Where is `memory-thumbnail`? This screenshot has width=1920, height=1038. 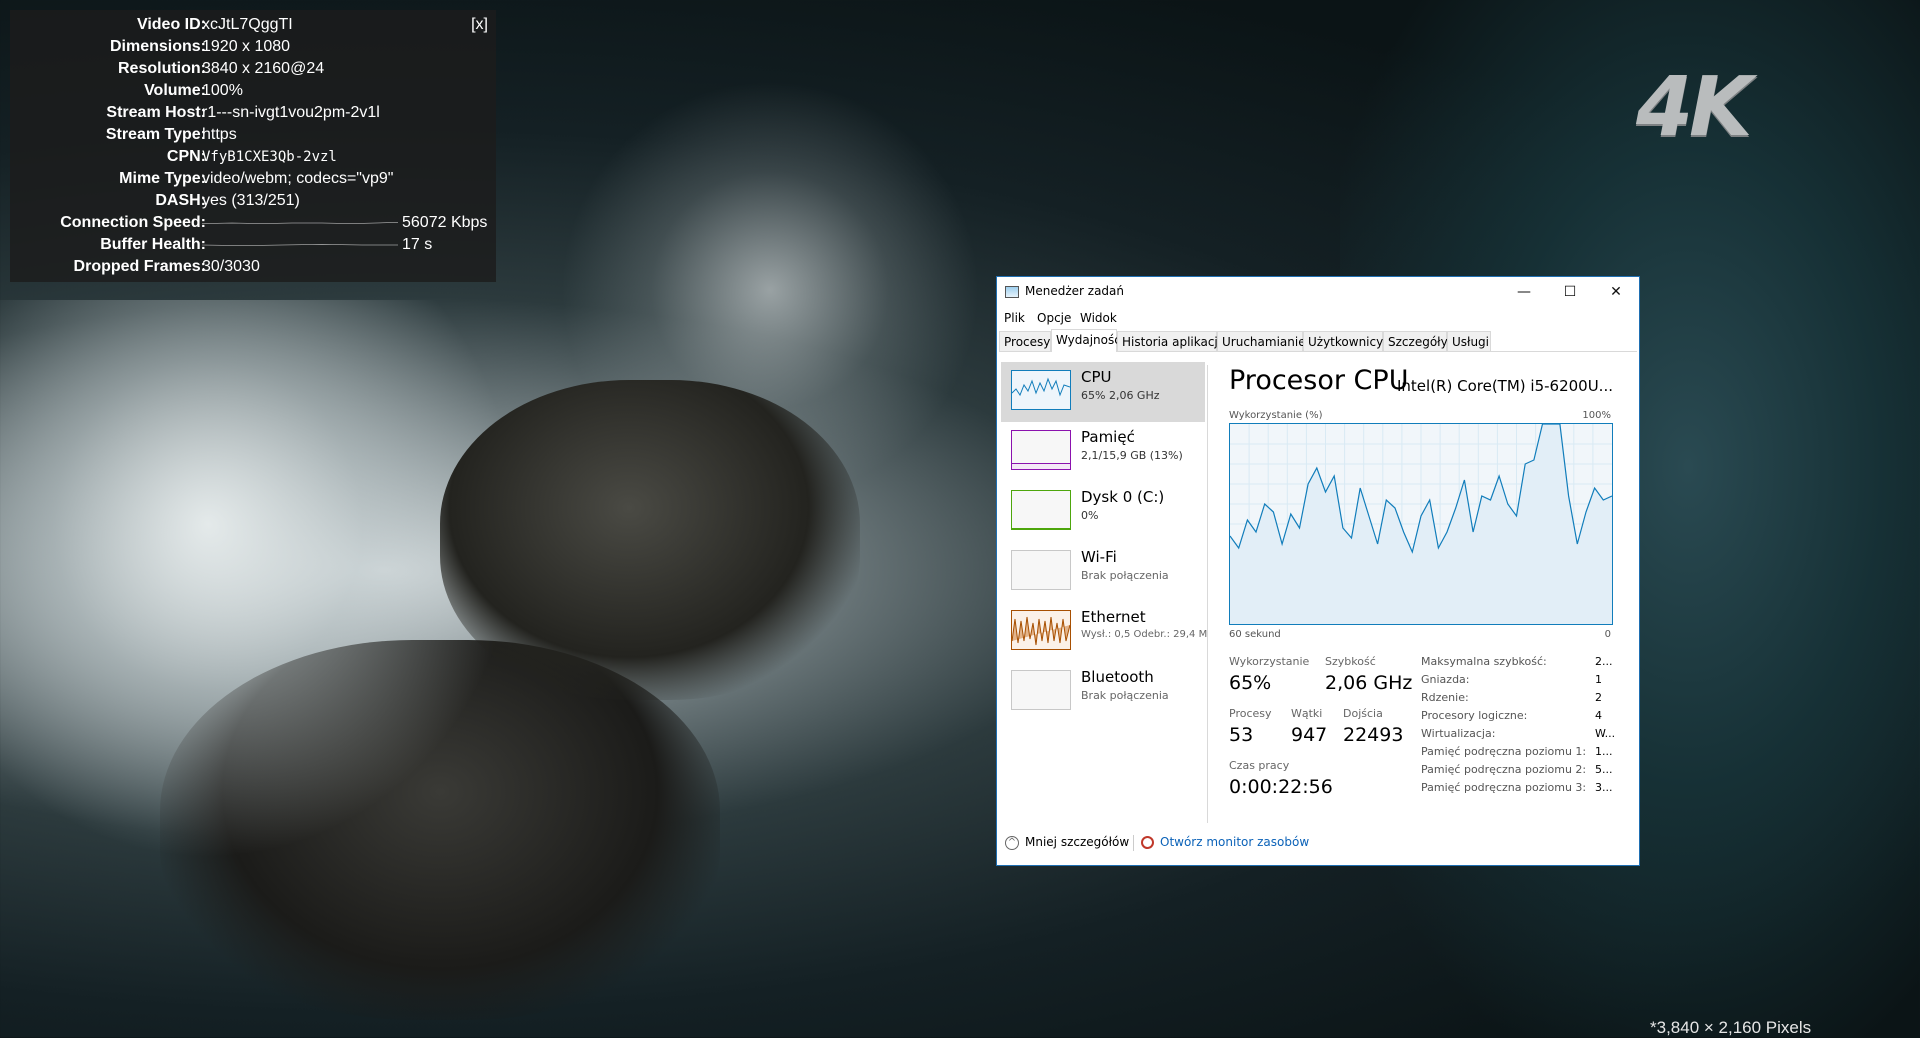 memory-thumbnail is located at coordinates (1041, 450).